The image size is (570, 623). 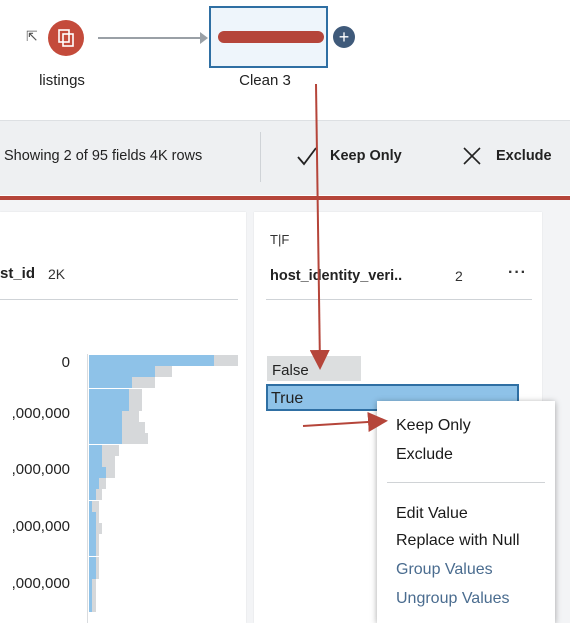 I want to click on annotation-arrow-right, so click(x=345, y=422).